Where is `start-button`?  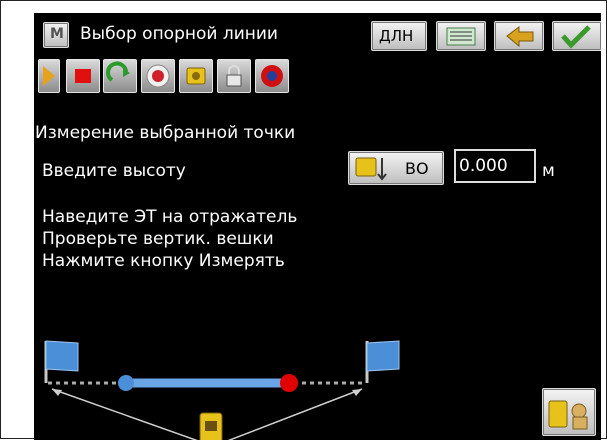 start-button is located at coordinates (49, 76).